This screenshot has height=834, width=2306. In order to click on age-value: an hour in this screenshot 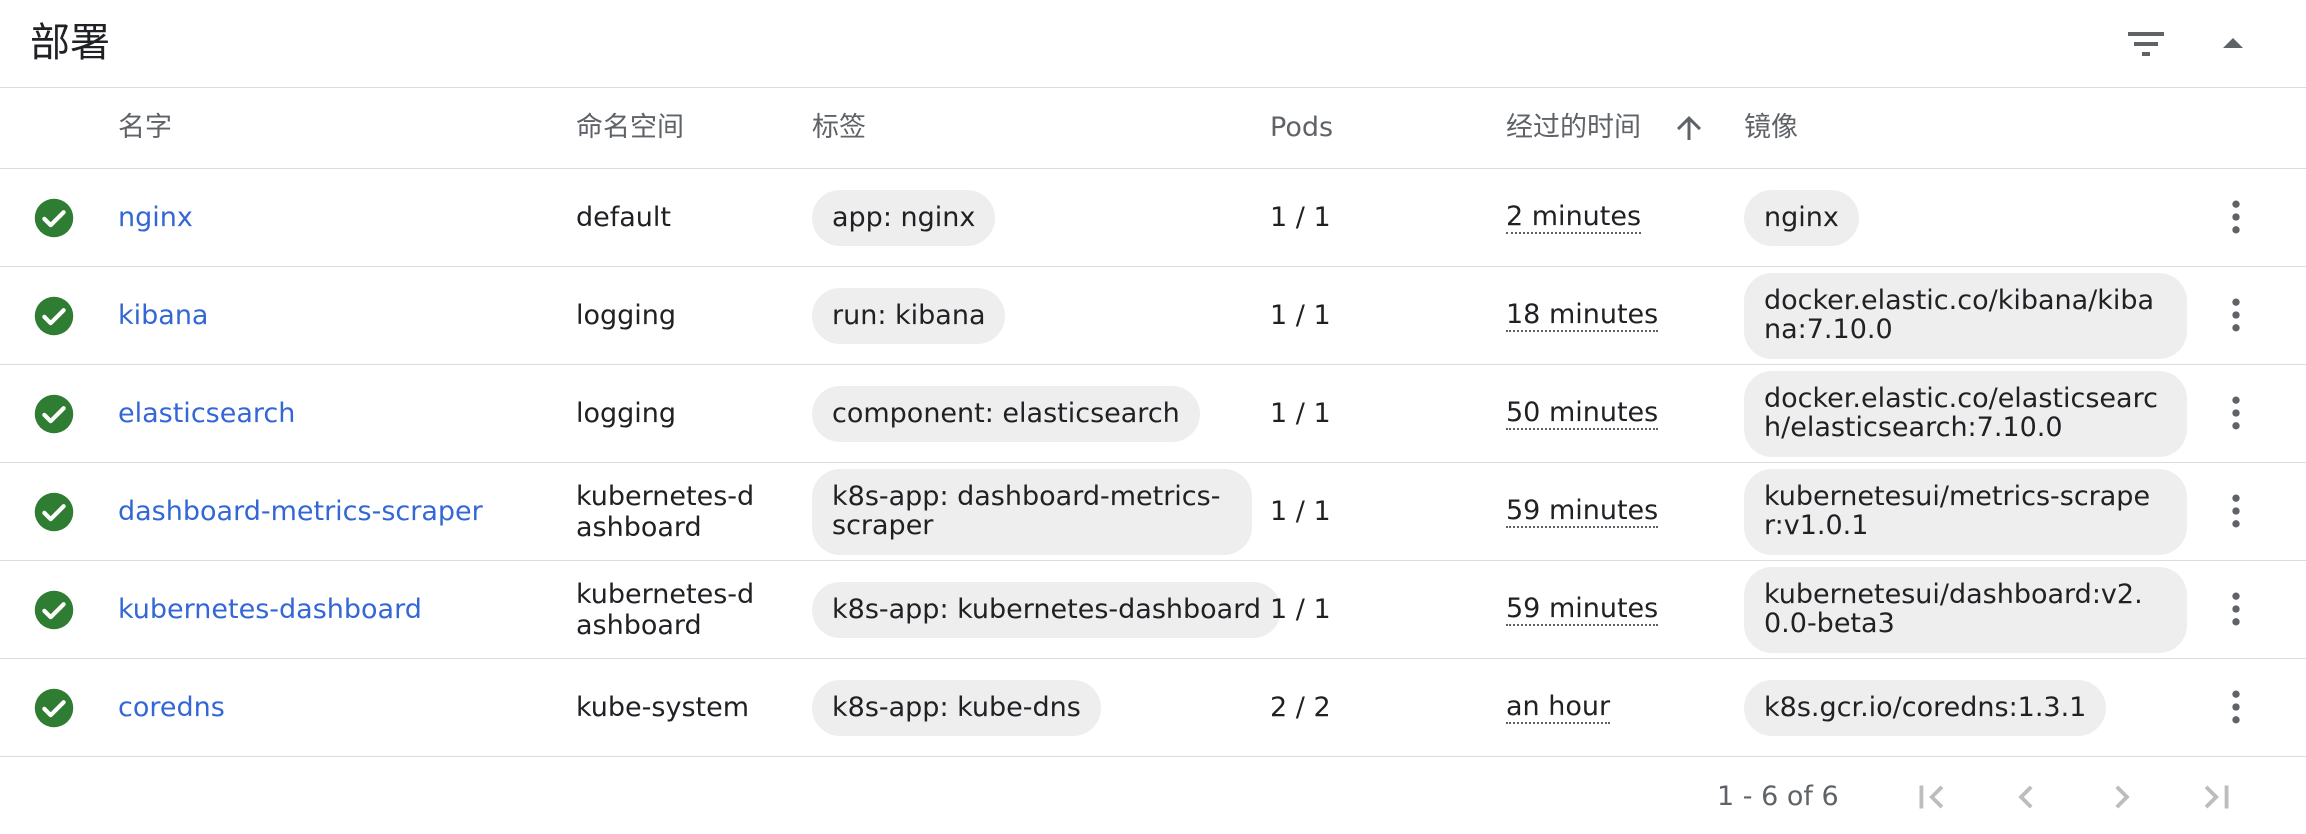, I will do `click(1558, 708)`.